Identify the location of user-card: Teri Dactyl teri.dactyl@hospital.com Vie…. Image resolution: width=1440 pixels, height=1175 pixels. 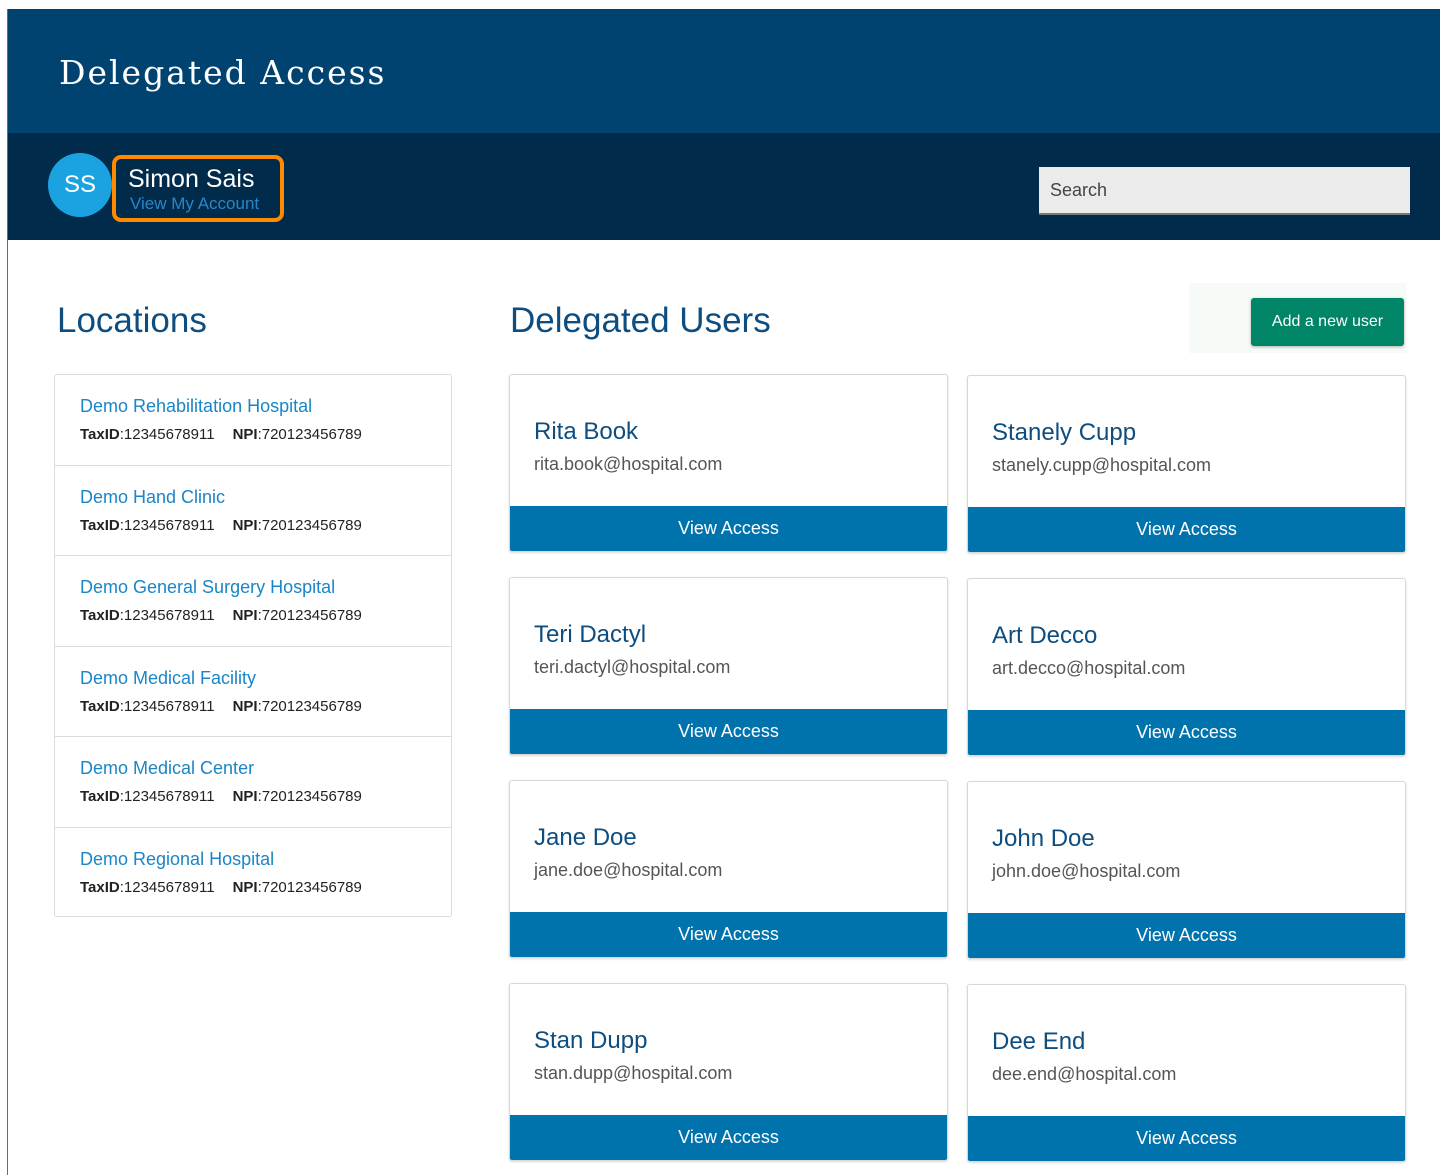
(728, 666).